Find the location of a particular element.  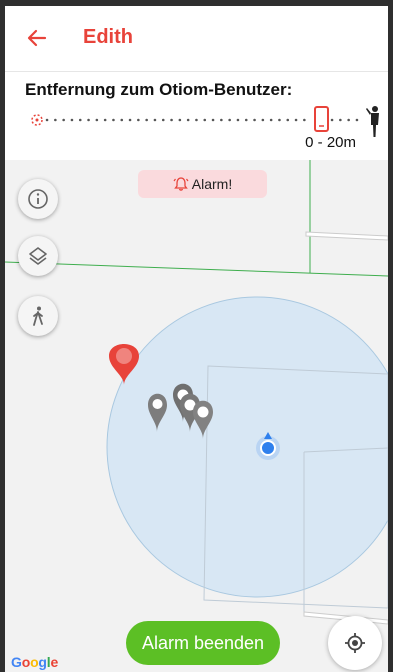

info-button is located at coordinates (38, 199).